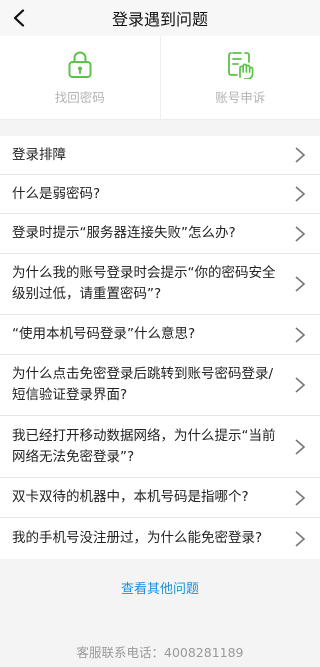 Image resolution: width=320 pixels, height=667 pixels. I want to click on shortcut-panel: 找回密码 账号申诉, so click(160, 78).